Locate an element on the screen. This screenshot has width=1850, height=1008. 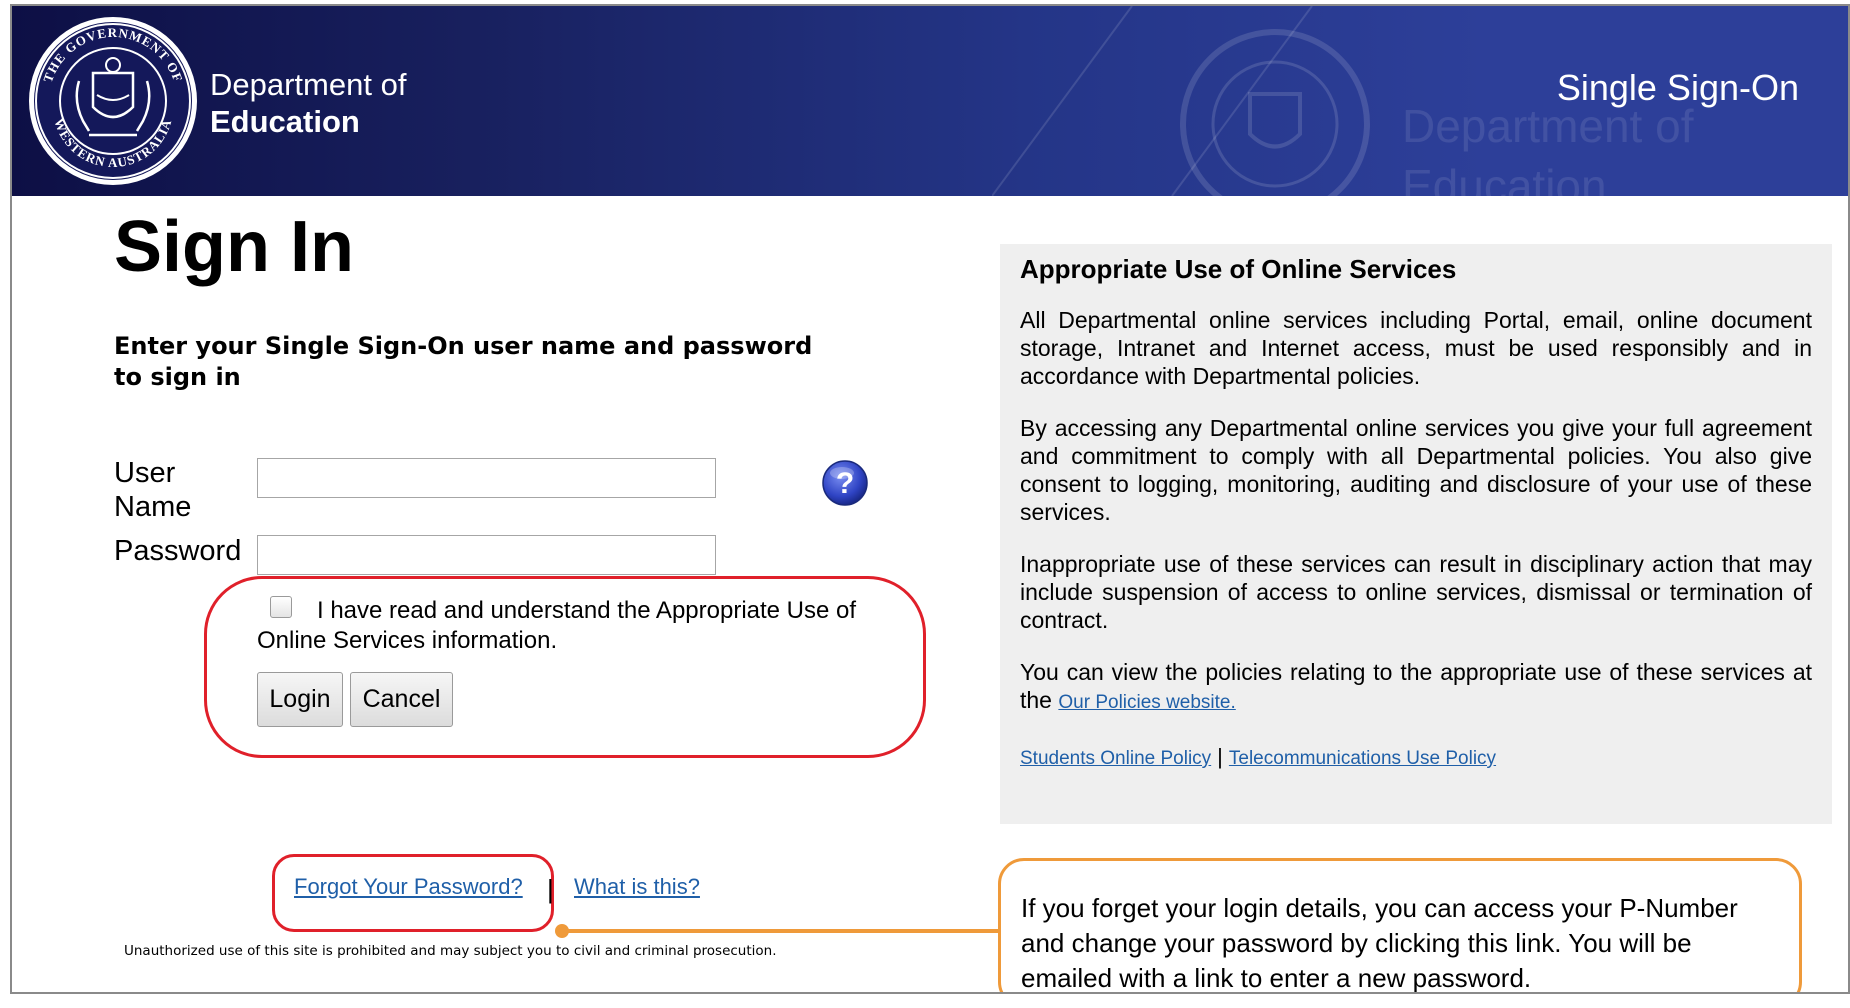
agreement-checkbox is located at coordinates (281, 607).